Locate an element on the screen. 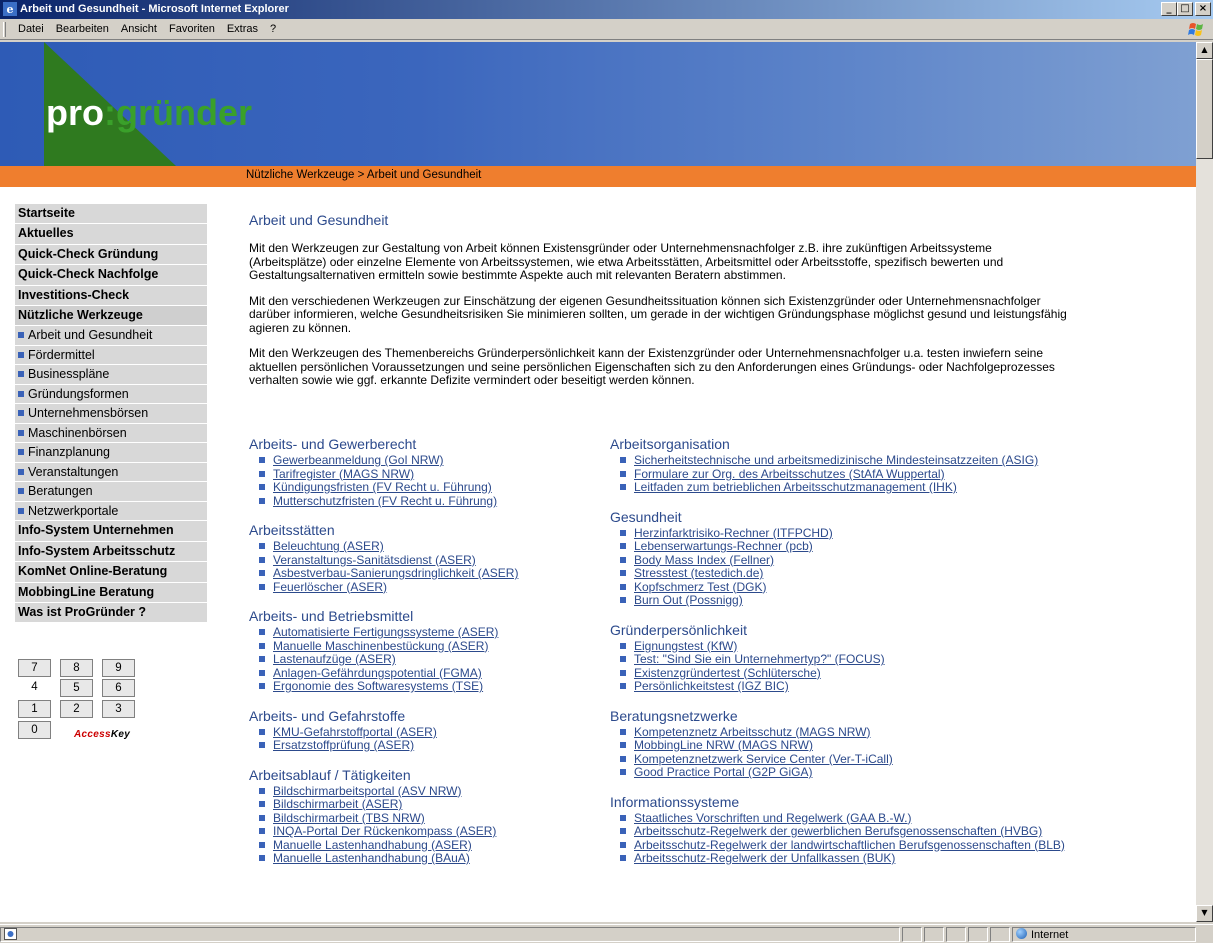  access-key-2: 2 is located at coordinates (76, 709).